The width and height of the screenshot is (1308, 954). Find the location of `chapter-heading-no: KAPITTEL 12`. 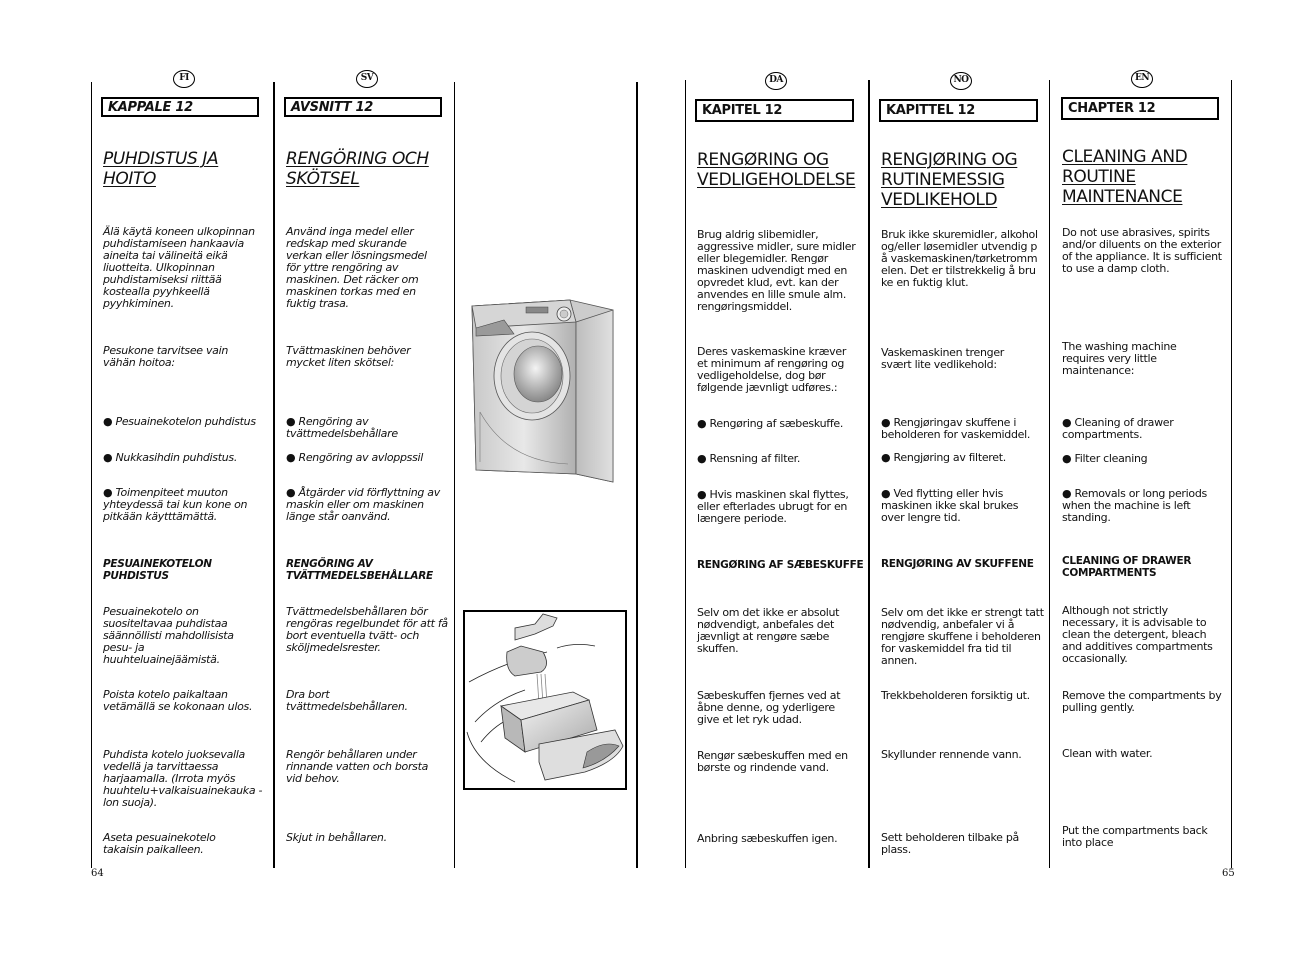

chapter-heading-no: KAPITTEL 12 is located at coordinates (958, 110).